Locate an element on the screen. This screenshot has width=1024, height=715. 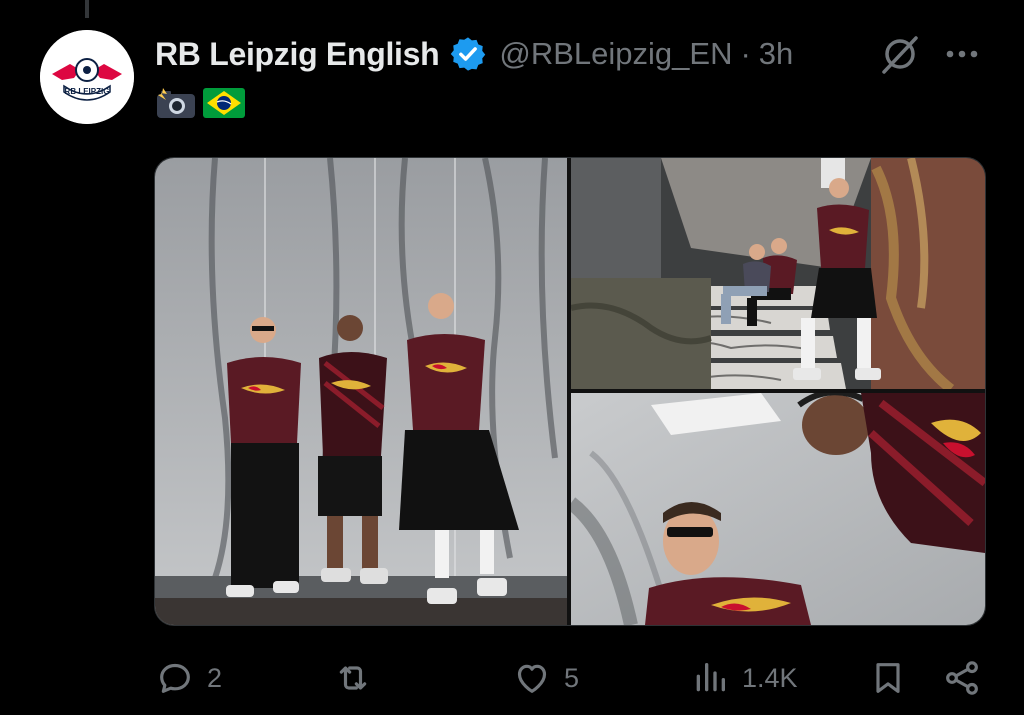
tweet-text is located at coordinates (200, 103).